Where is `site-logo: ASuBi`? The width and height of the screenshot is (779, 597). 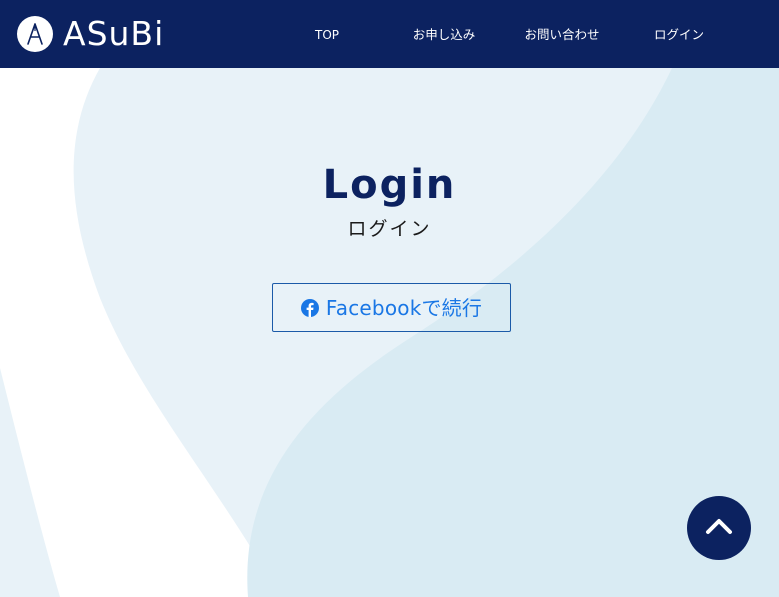 site-logo: ASuBi is located at coordinates (90, 34).